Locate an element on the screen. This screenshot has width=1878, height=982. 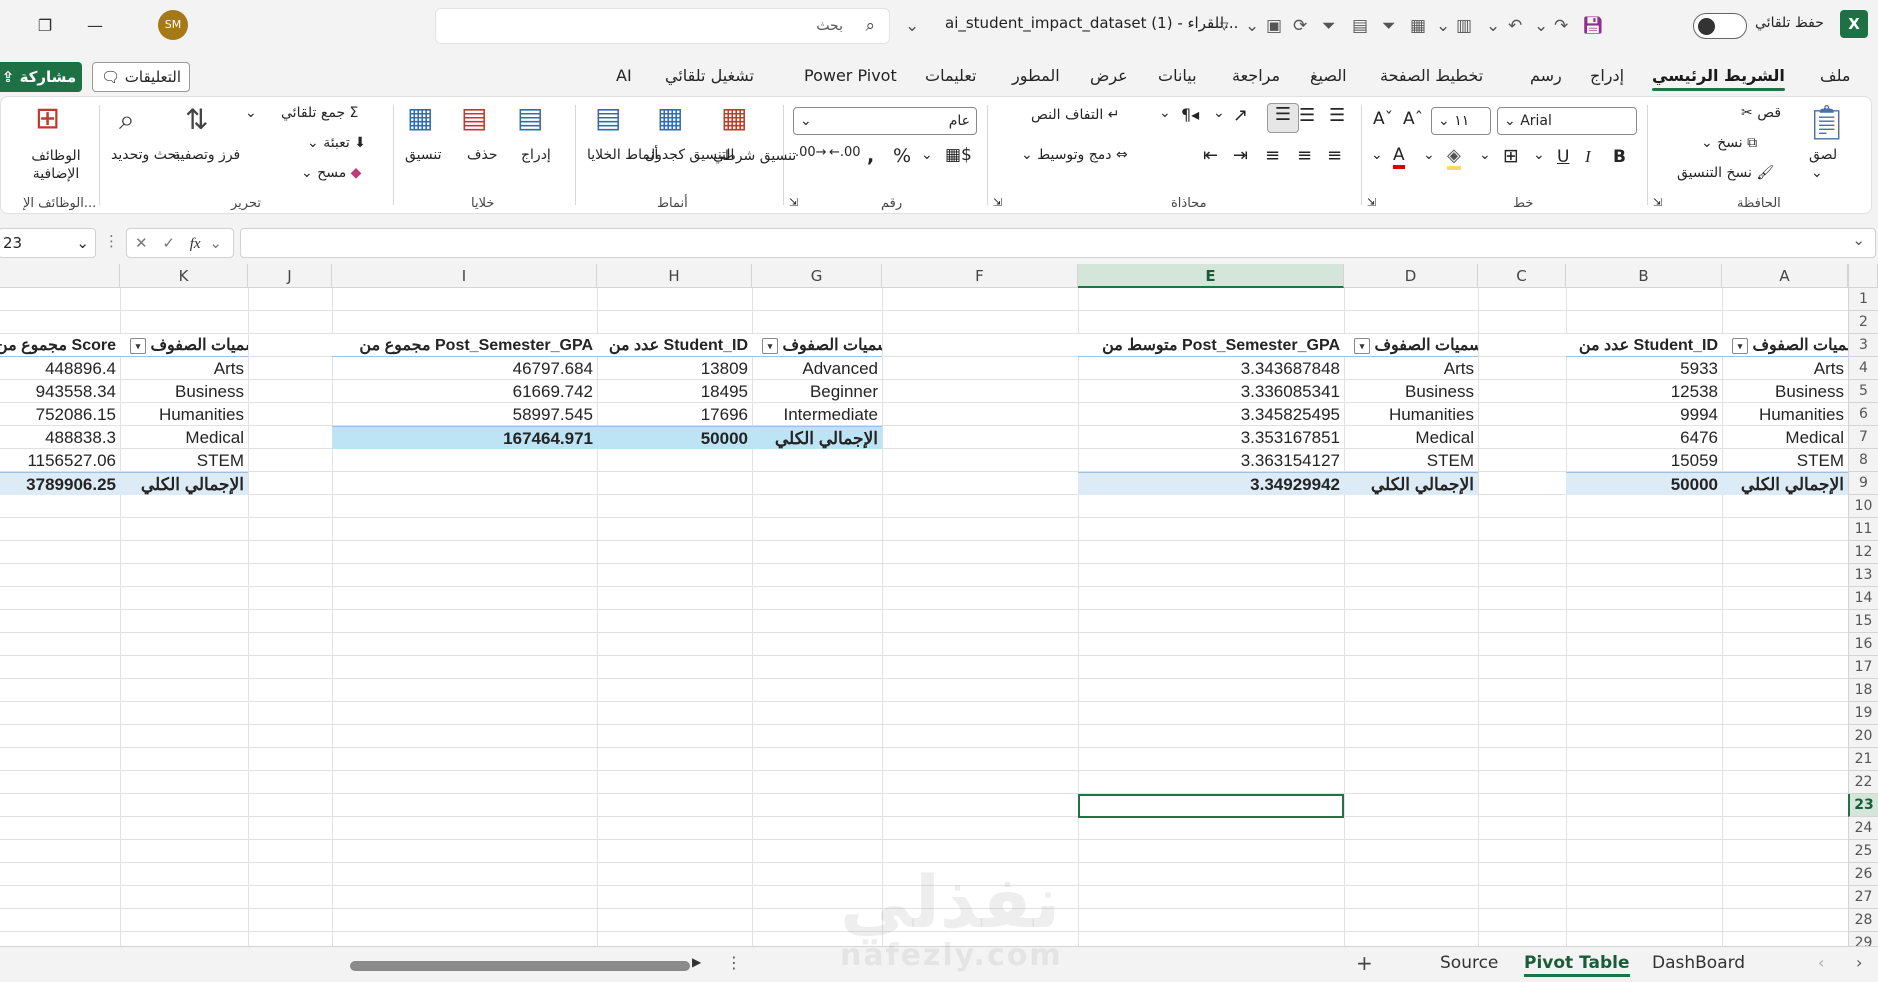
increase-font-icon: Aˆ is located at coordinates (1413, 119).